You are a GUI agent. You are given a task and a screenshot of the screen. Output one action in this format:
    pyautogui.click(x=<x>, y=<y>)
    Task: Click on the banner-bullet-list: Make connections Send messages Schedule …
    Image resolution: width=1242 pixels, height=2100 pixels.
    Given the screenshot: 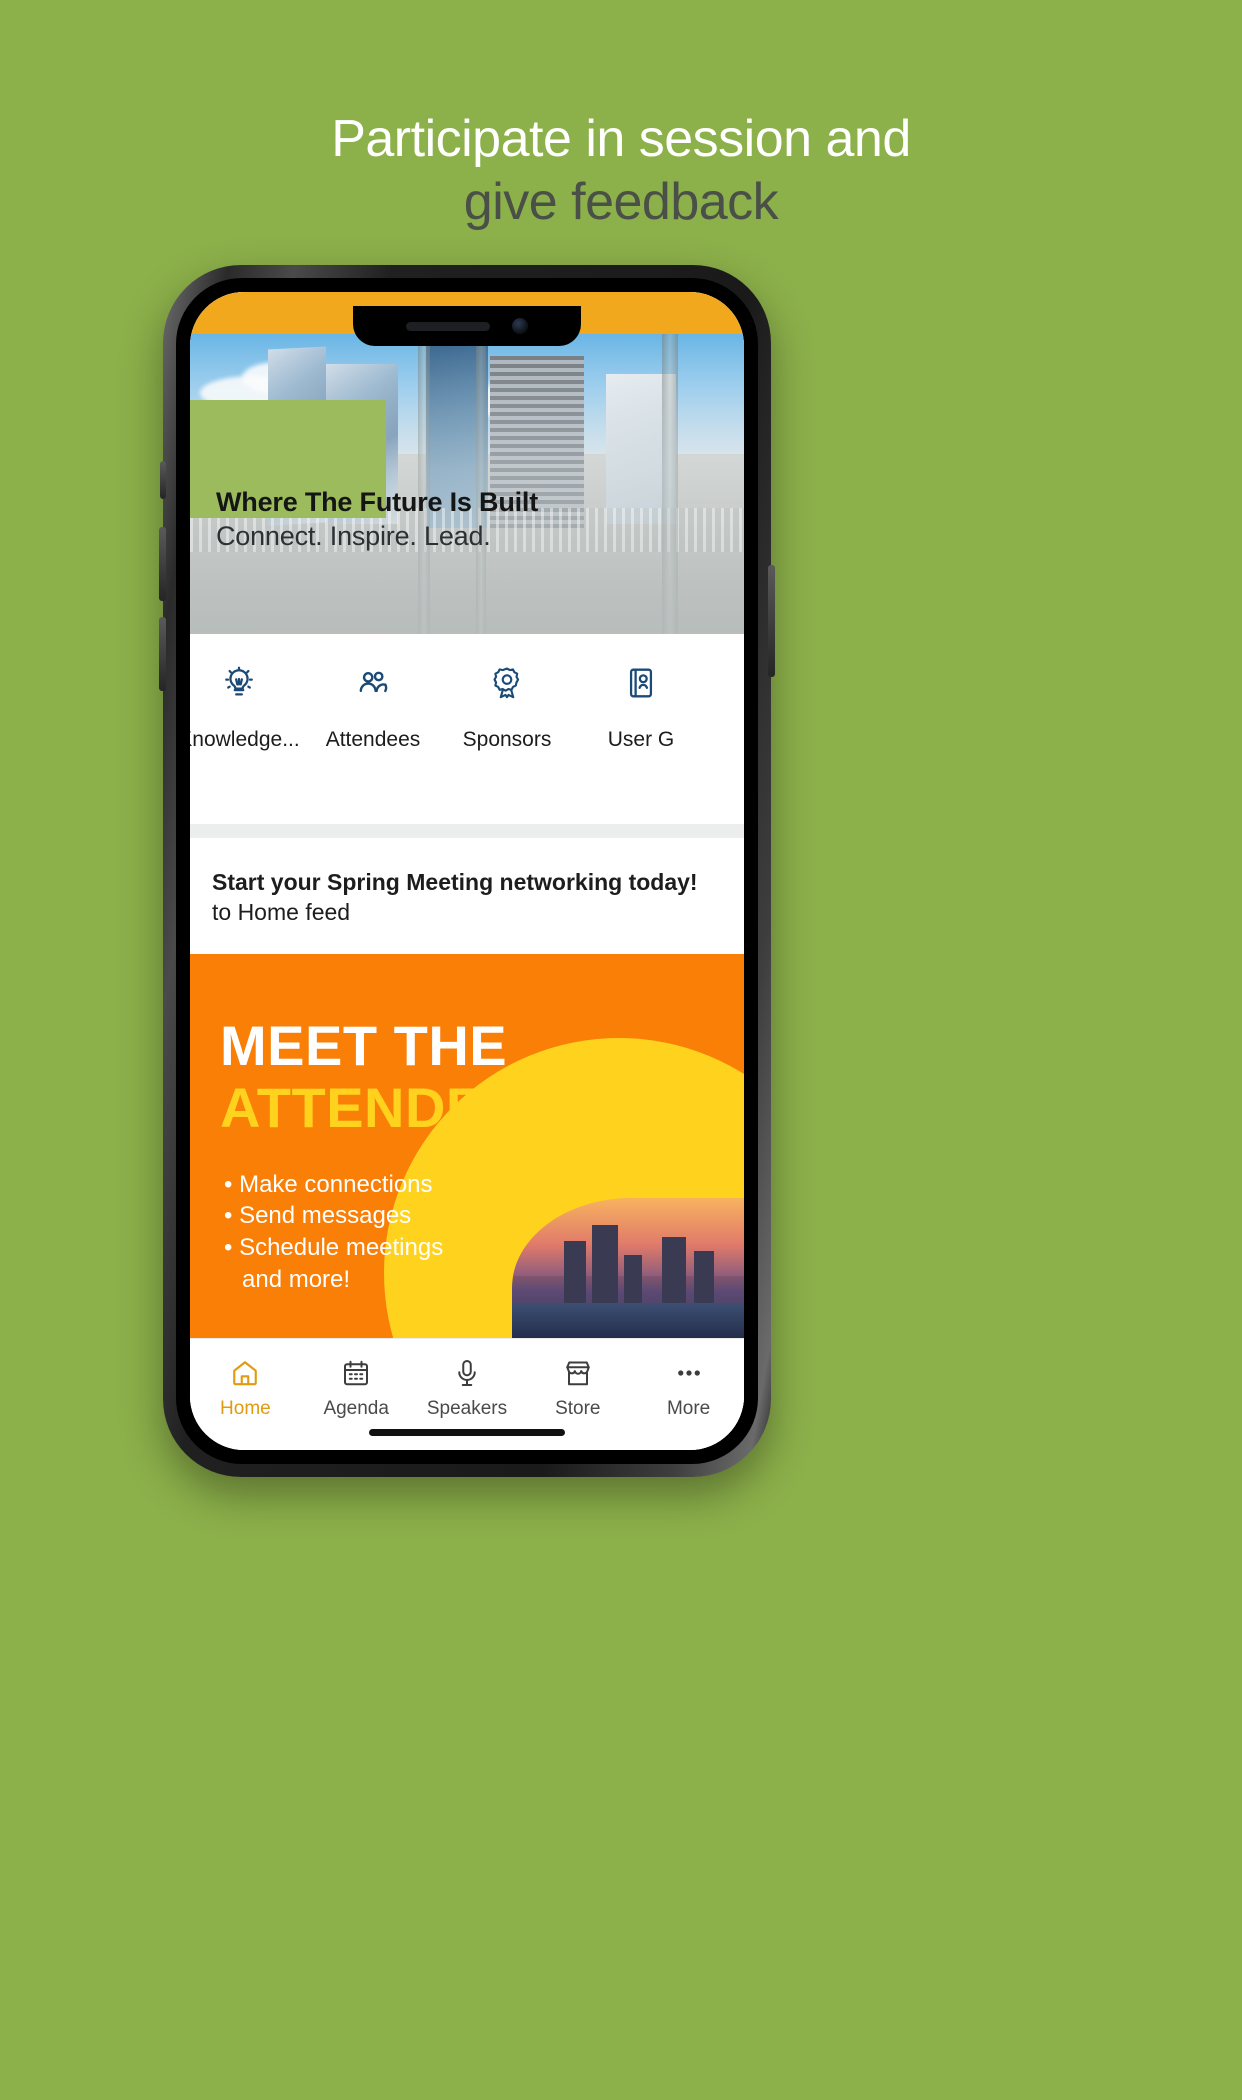 What is the action you would take?
    pyautogui.click(x=333, y=1232)
    